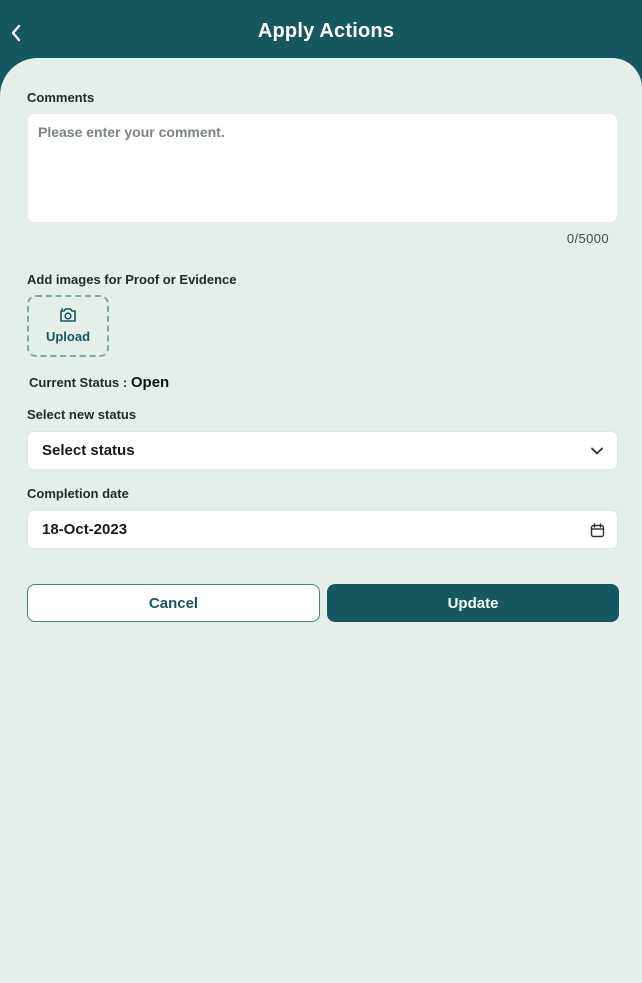 The width and height of the screenshot is (642, 983). What do you see at coordinates (597, 530) in the screenshot?
I see `calendar-icon` at bounding box center [597, 530].